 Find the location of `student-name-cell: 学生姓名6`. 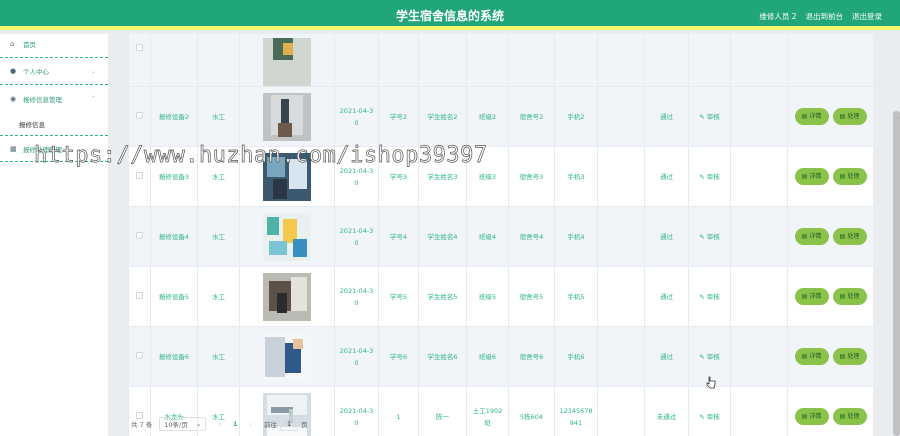

student-name-cell: 学生姓名6 is located at coordinates (442, 356).